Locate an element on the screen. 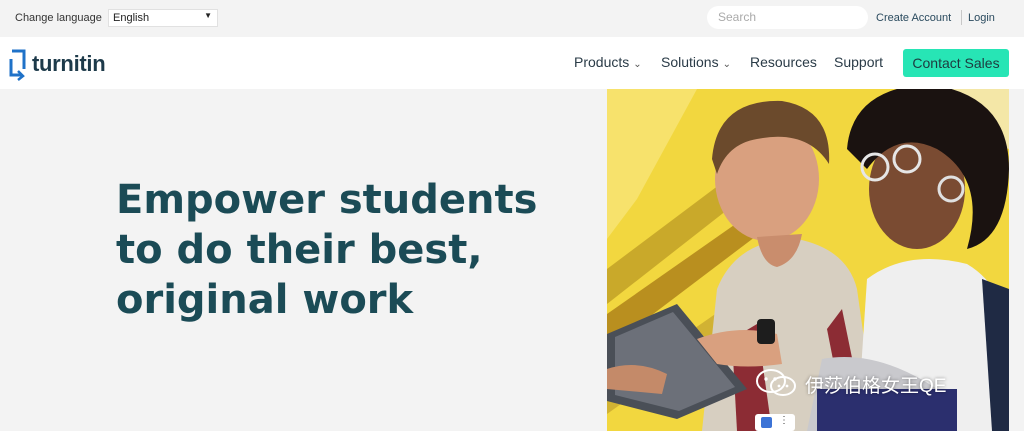 The height and width of the screenshot is (431, 1024). nav-solutions: Solutions ⌄ is located at coordinates (696, 62).